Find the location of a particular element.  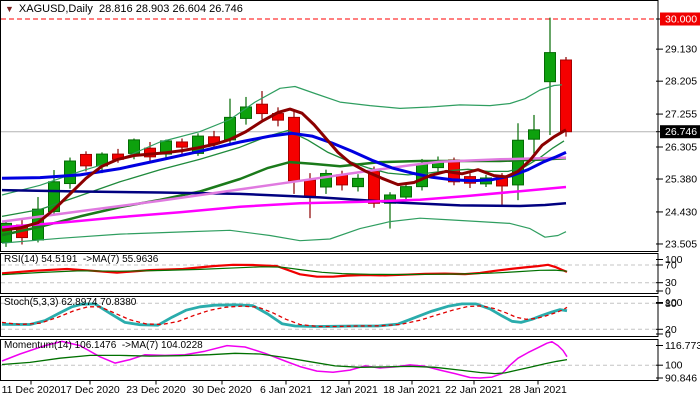

time-scale is located at coordinates (329, 390).